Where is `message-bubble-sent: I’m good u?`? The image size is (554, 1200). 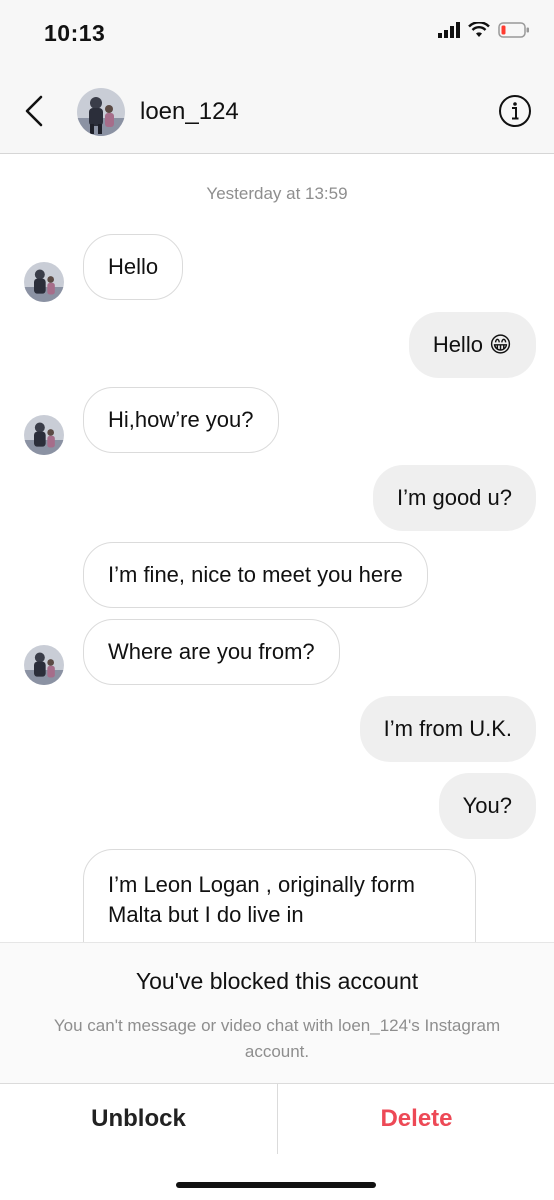
message-bubble-sent: I’m good u? is located at coordinates (454, 498).